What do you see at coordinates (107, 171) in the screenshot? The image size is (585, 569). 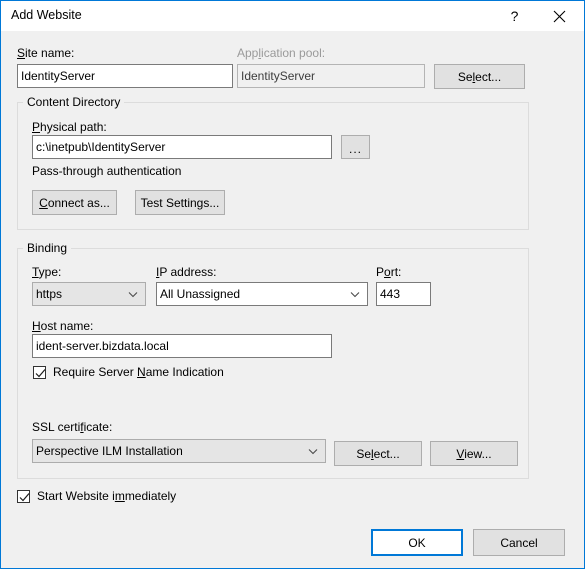 I see `pass-through-authentication-text: Pass-through authentication` at bounding box center [107, 171].